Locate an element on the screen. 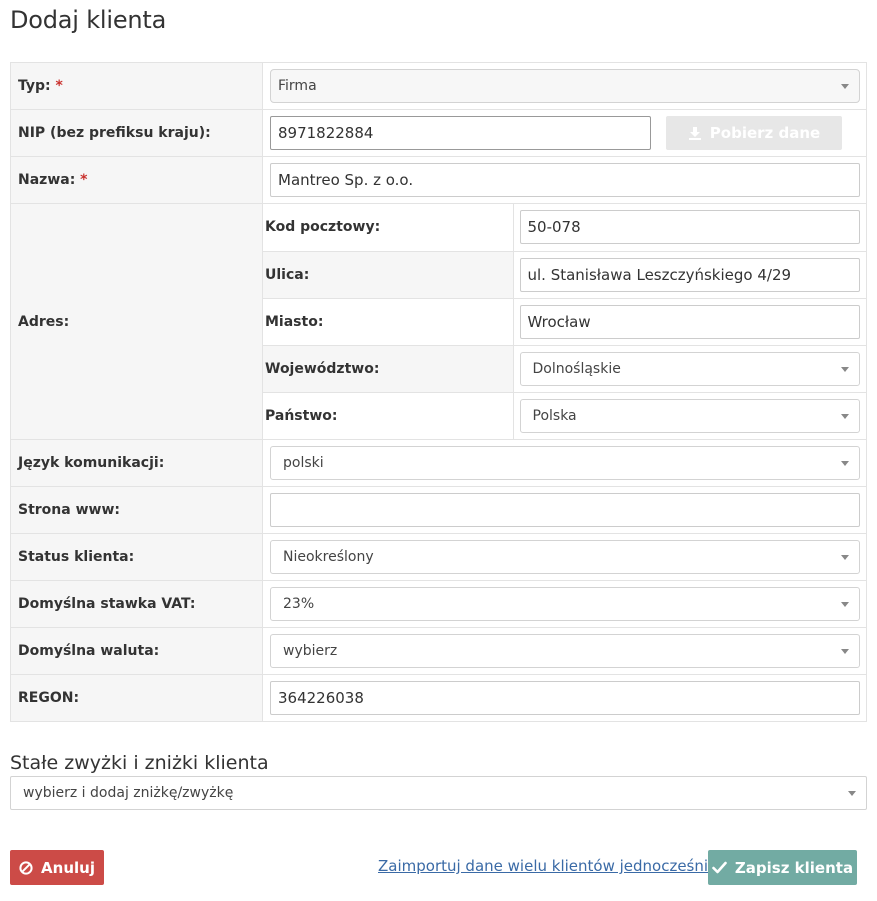  fetch-data-button: Pobierz dane is located at coordinates (754, 133).